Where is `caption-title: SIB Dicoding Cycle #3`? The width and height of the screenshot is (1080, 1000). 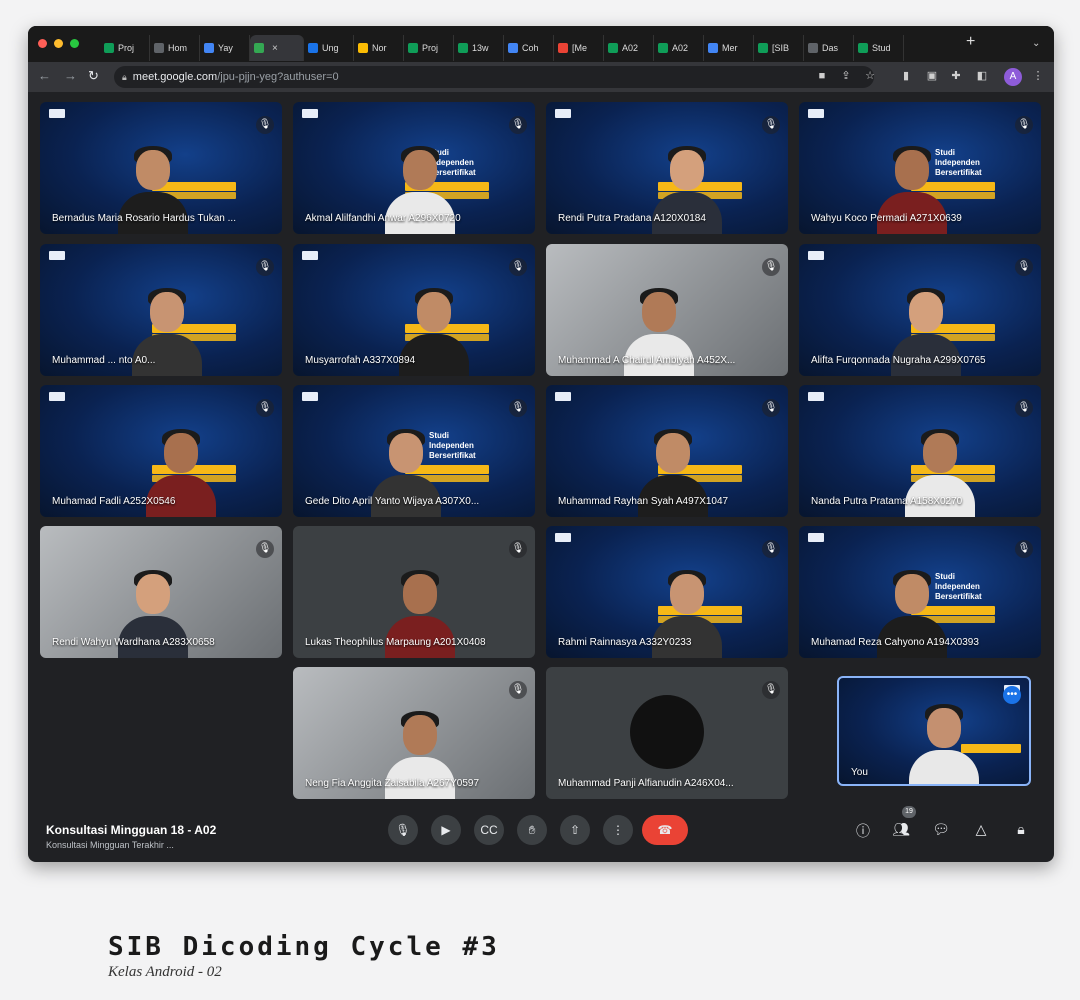 caption-title: SIB Dicoding Cycle #3 is located at coordinates (304, 947).